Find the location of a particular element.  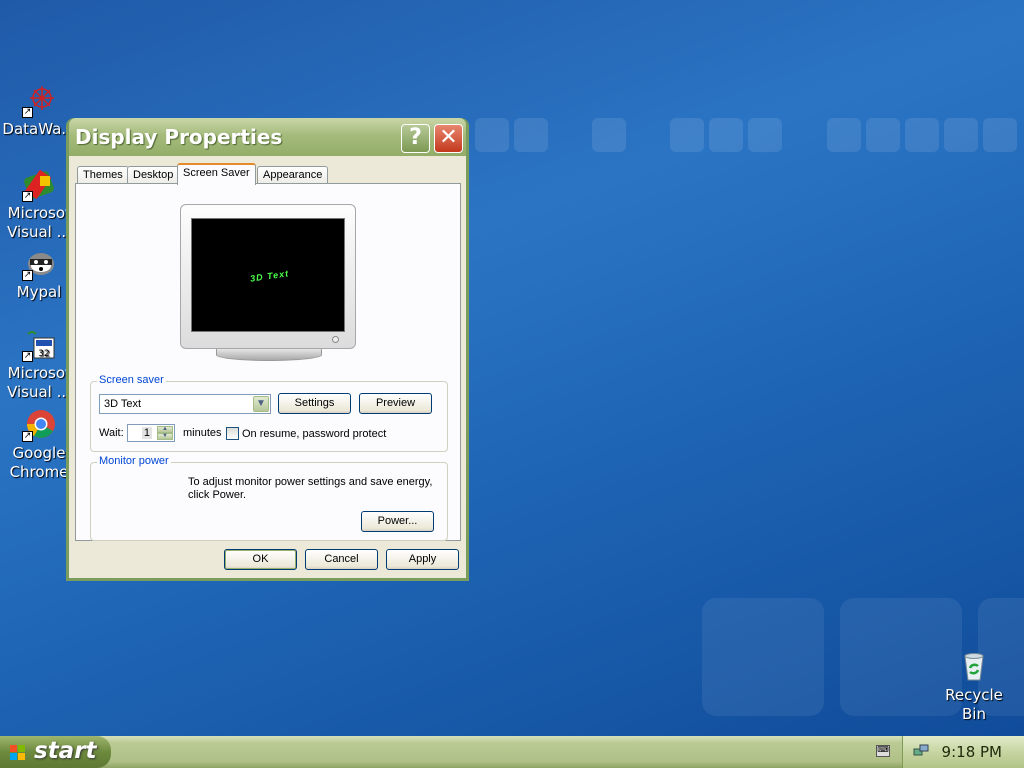

keyboard-icon: ⌨ is located at coordinates (883, 751).